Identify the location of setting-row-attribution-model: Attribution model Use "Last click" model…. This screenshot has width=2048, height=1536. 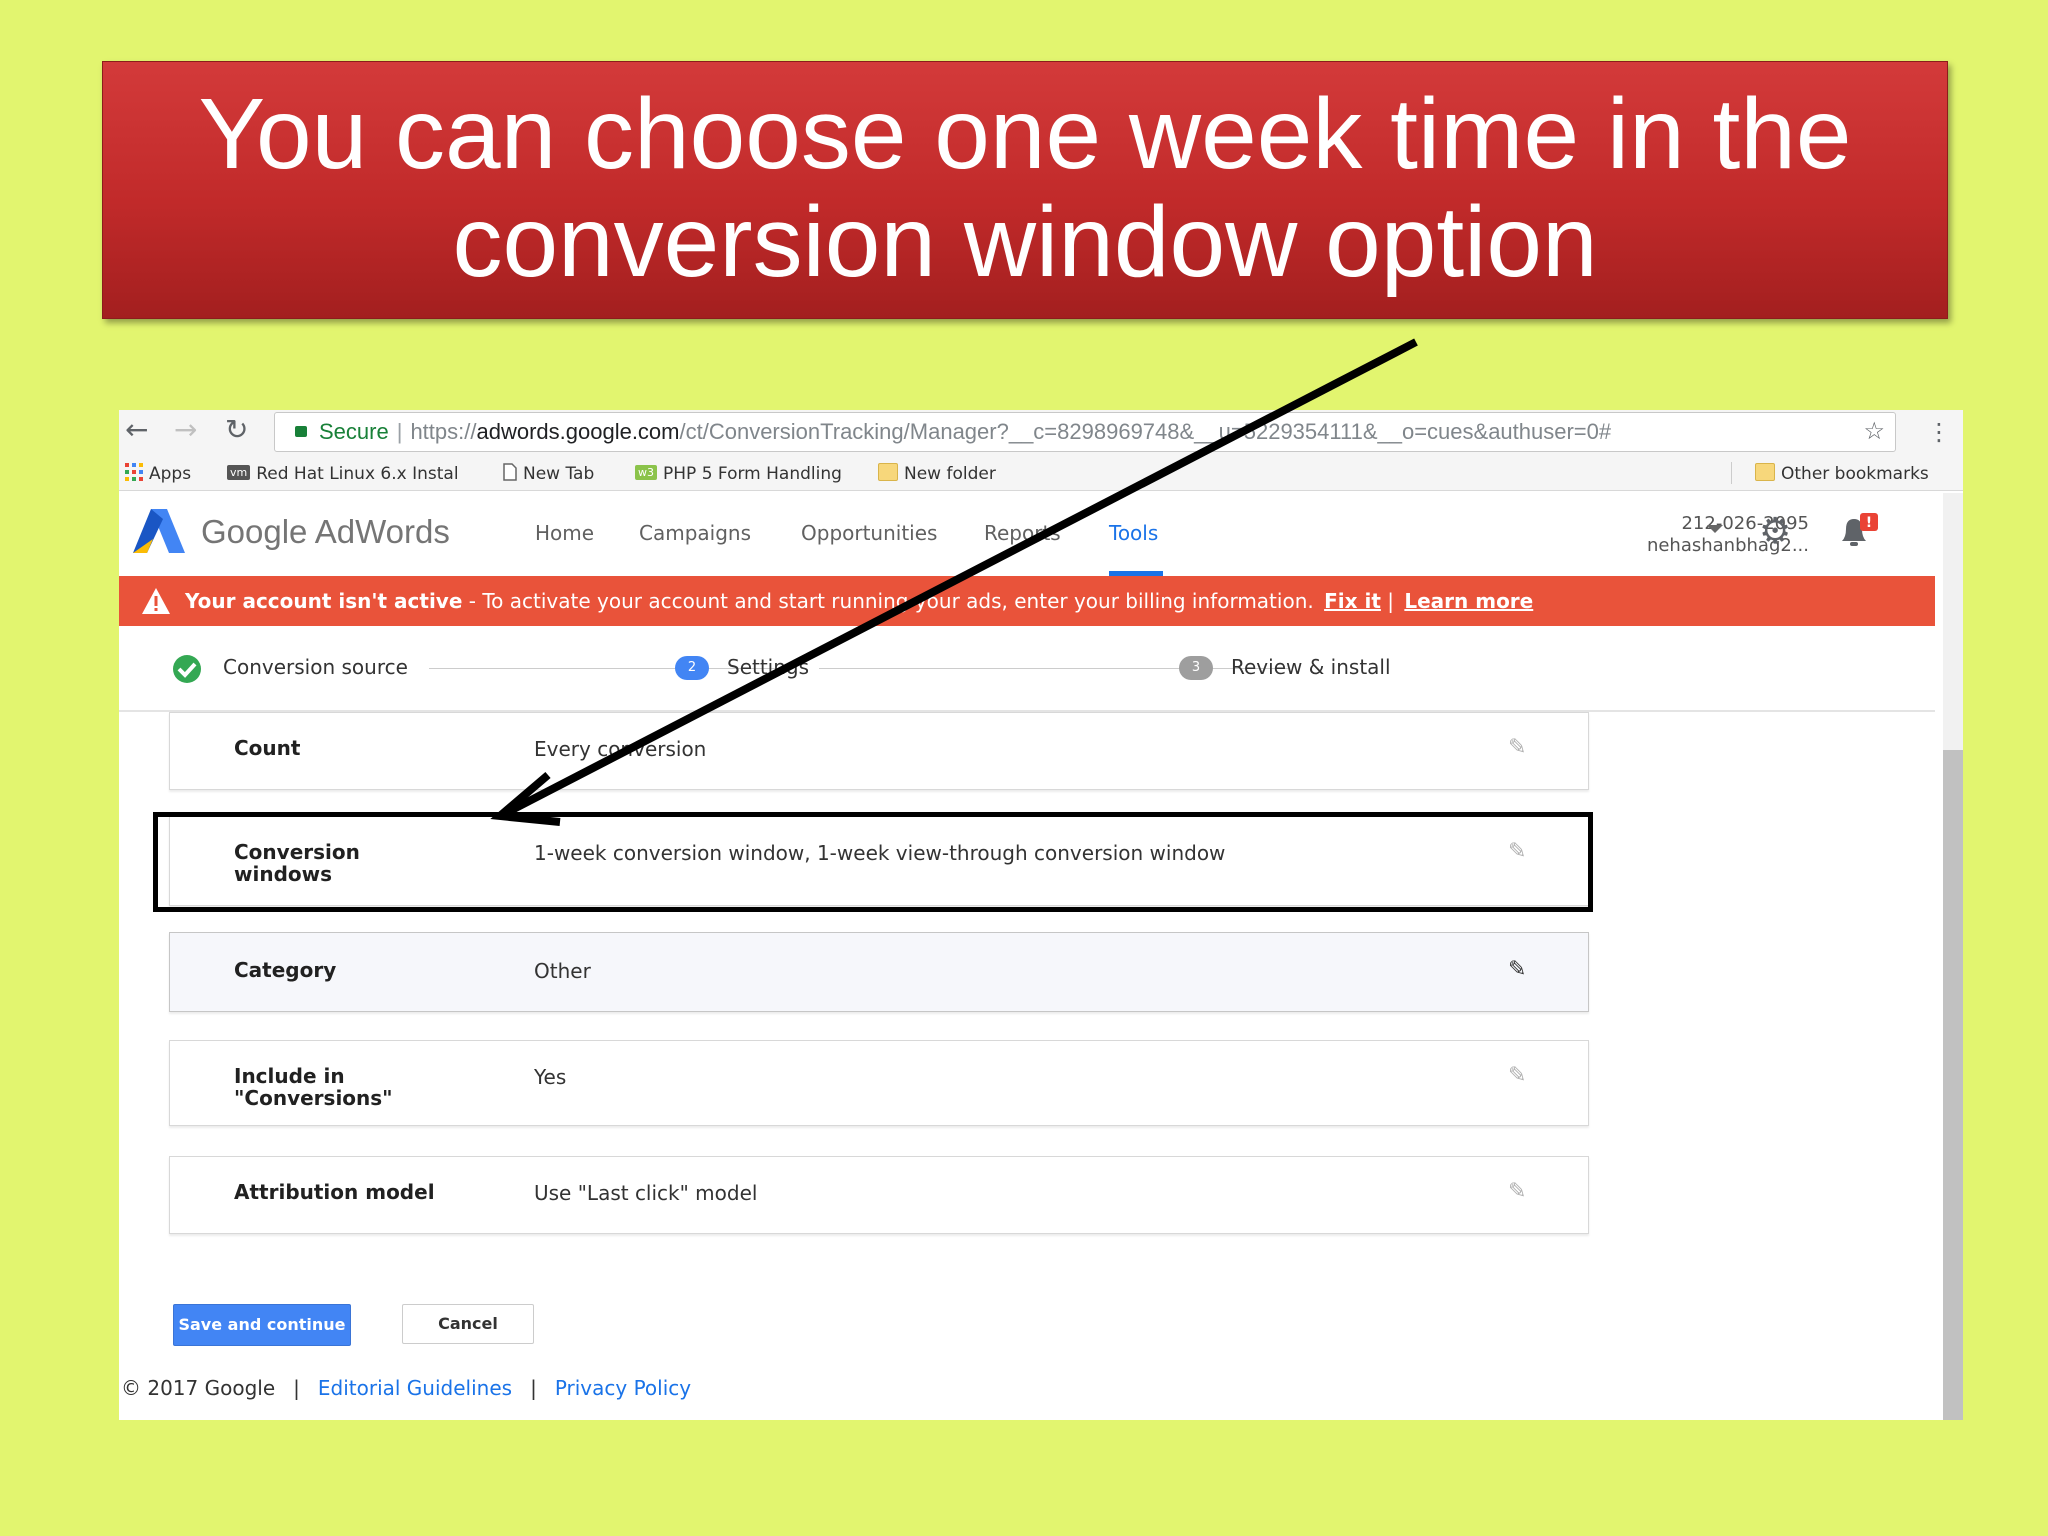
(879, 1195).